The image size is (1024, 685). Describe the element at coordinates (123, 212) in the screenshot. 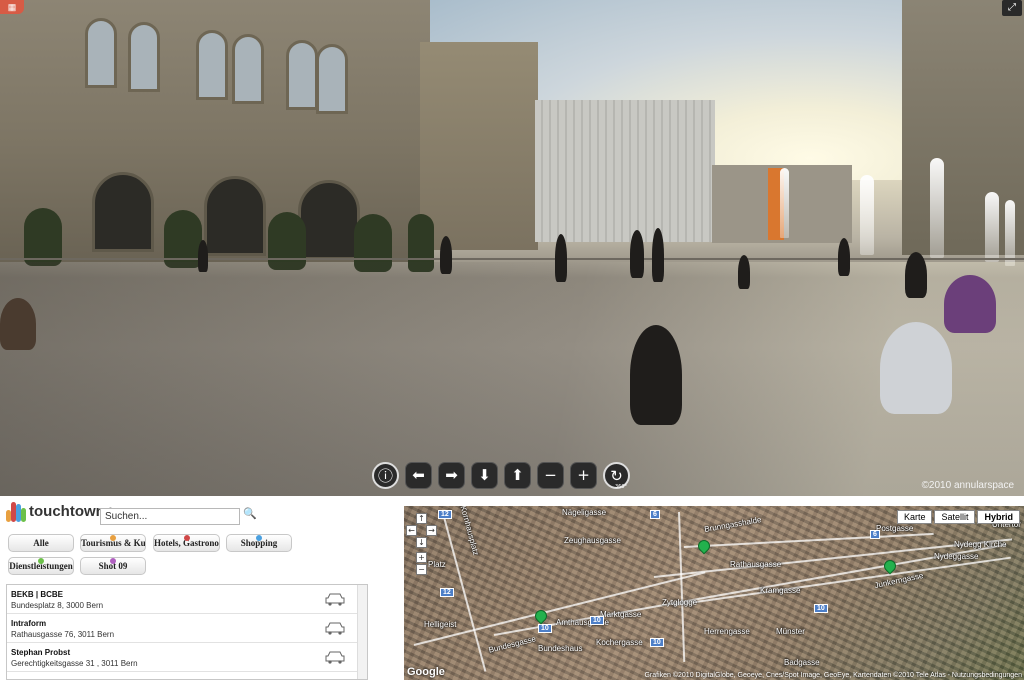

I see `palace-arch` at that location.